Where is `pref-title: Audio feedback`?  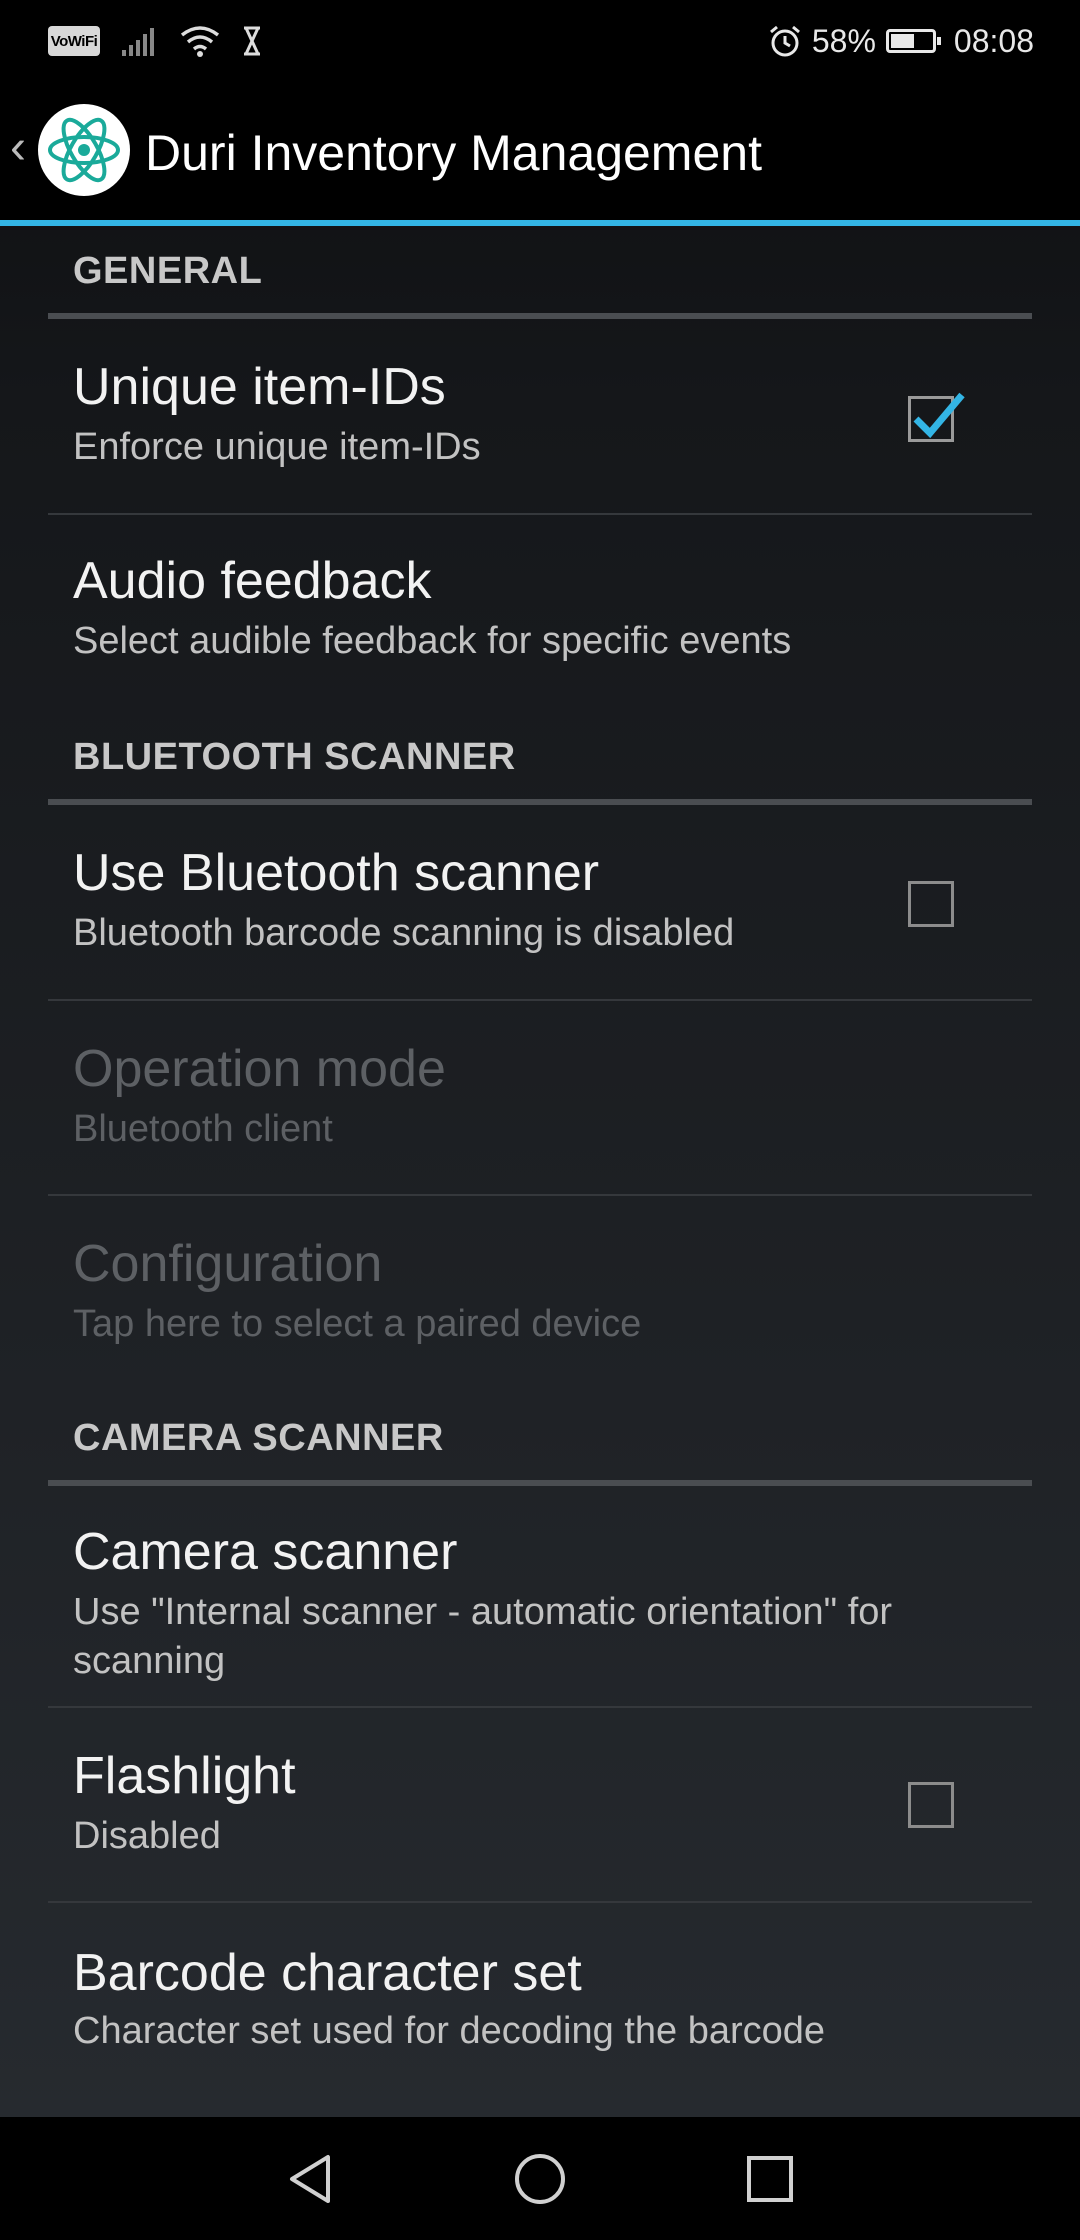 pref-title: Audio feedback is located at coordinates (252, 581).